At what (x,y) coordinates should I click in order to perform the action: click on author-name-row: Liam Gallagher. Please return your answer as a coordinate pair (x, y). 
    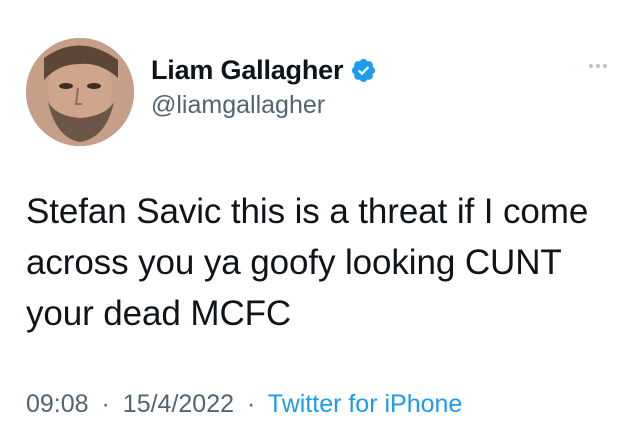
    Looking at the image, I should click on (264, 70).